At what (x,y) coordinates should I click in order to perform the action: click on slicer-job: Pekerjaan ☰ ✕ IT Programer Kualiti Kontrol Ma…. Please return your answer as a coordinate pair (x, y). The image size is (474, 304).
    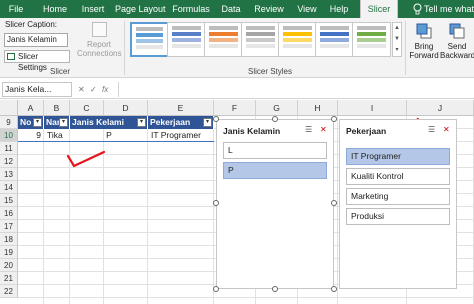
    Looking at the image, I should click on (398, 204).